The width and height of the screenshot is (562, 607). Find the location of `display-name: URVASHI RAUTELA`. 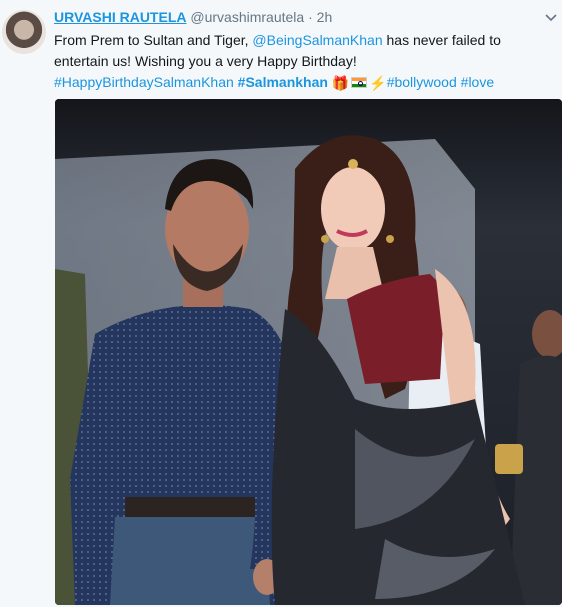

display-name: URVASHI RAUTELA is located at coordinates (120, 17).